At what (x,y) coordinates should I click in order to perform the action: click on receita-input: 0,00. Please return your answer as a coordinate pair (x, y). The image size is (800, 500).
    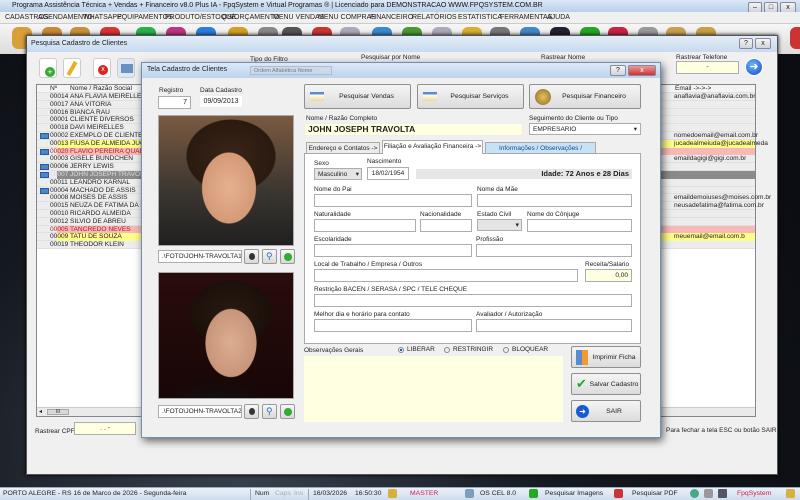
    Looking at the image, I should click on (608, 275).